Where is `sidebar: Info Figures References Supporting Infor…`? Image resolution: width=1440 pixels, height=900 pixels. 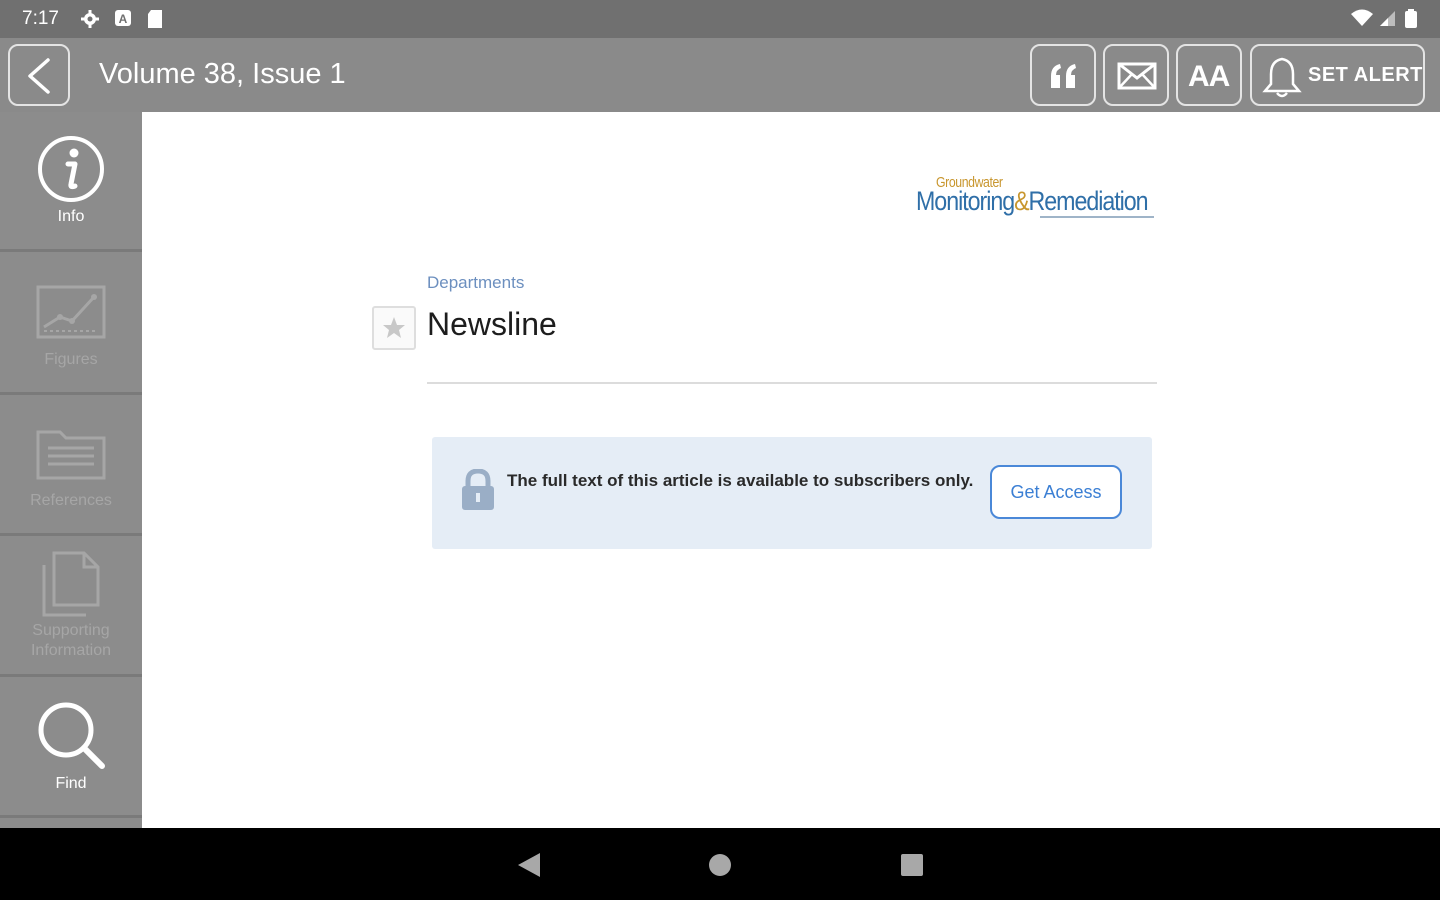 sidebar: Info Figures References Supporting Infor… is located at coordinates (71, 470).